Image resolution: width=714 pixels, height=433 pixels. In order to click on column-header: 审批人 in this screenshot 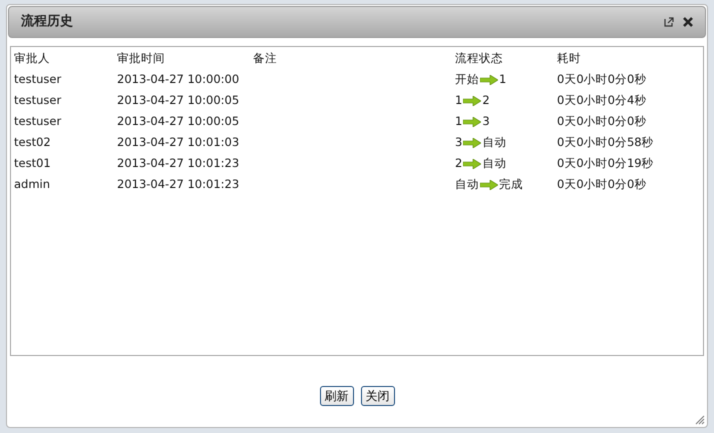, I will do `click(32, 58)`.